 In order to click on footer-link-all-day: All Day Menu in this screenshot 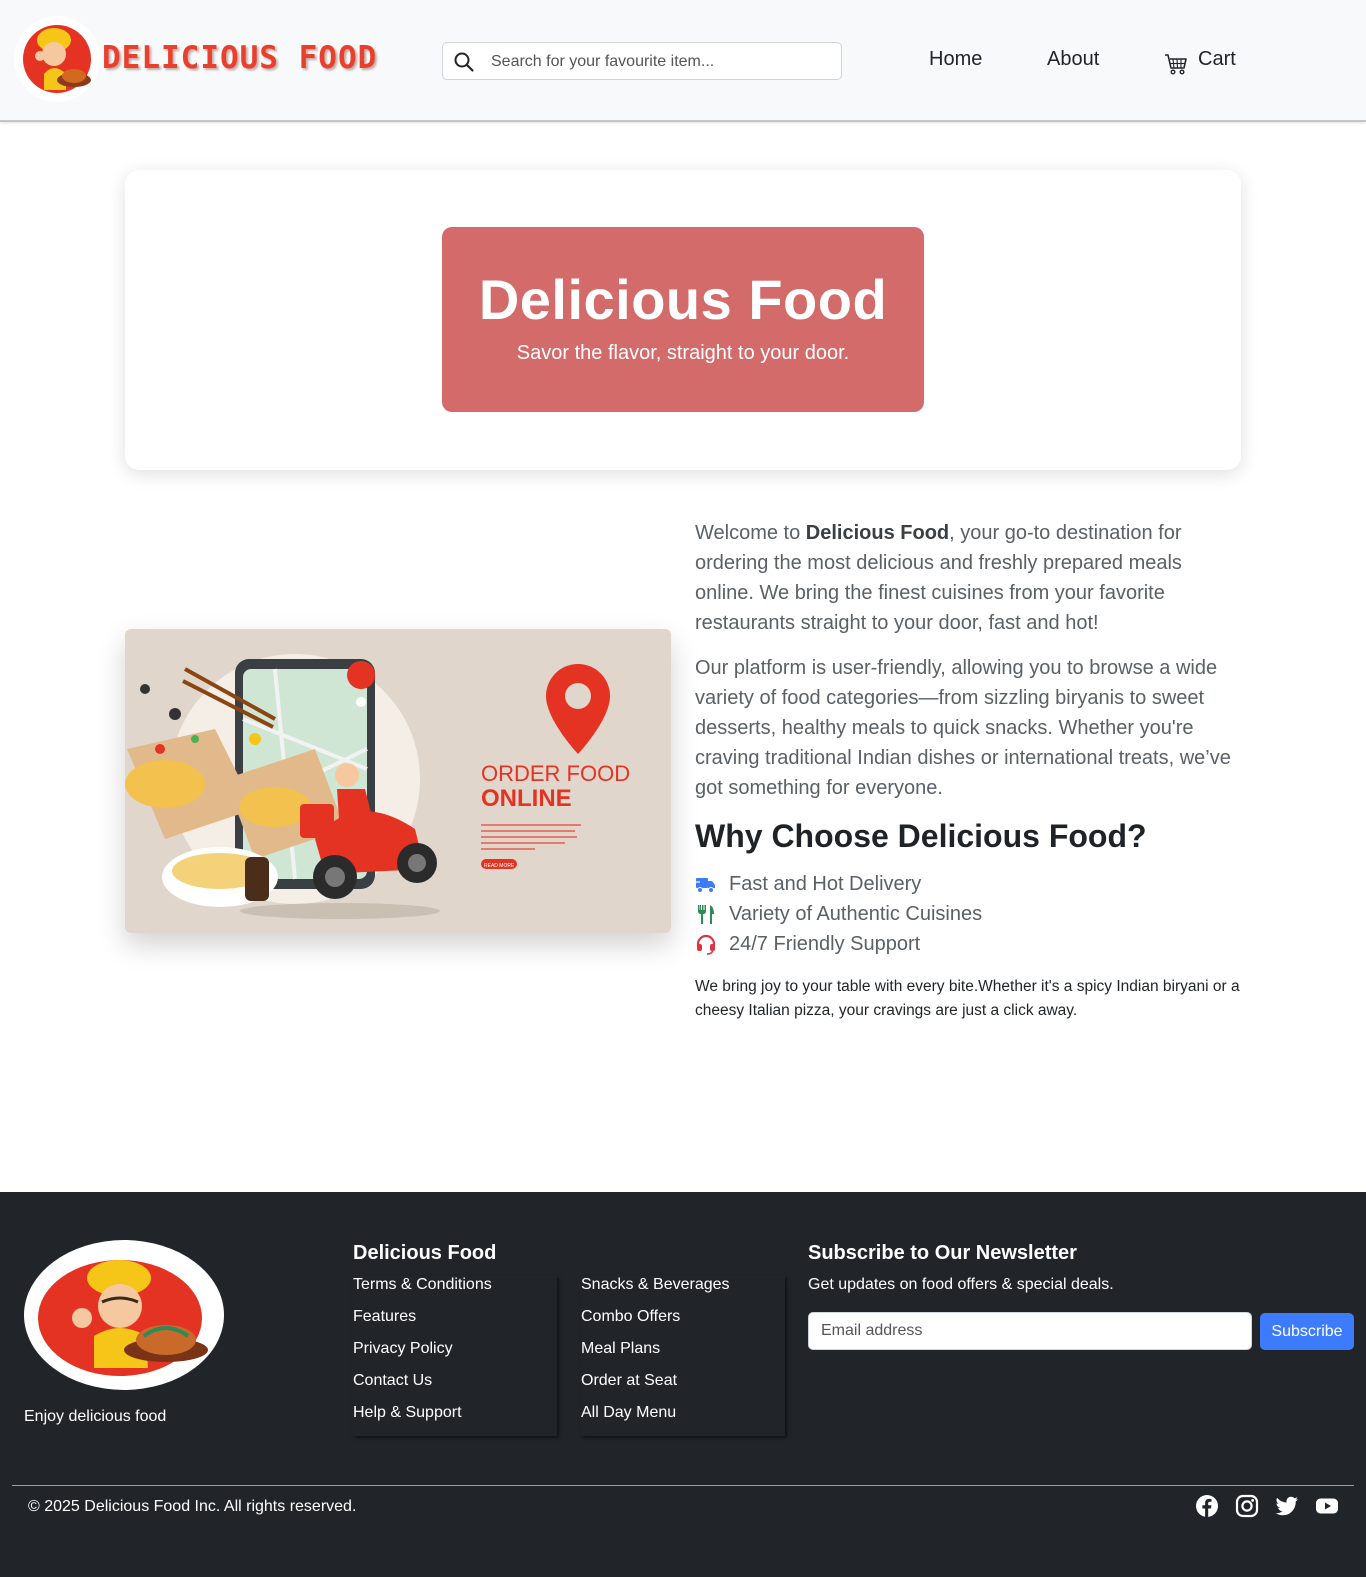, I will do `click(628, 1412)`.